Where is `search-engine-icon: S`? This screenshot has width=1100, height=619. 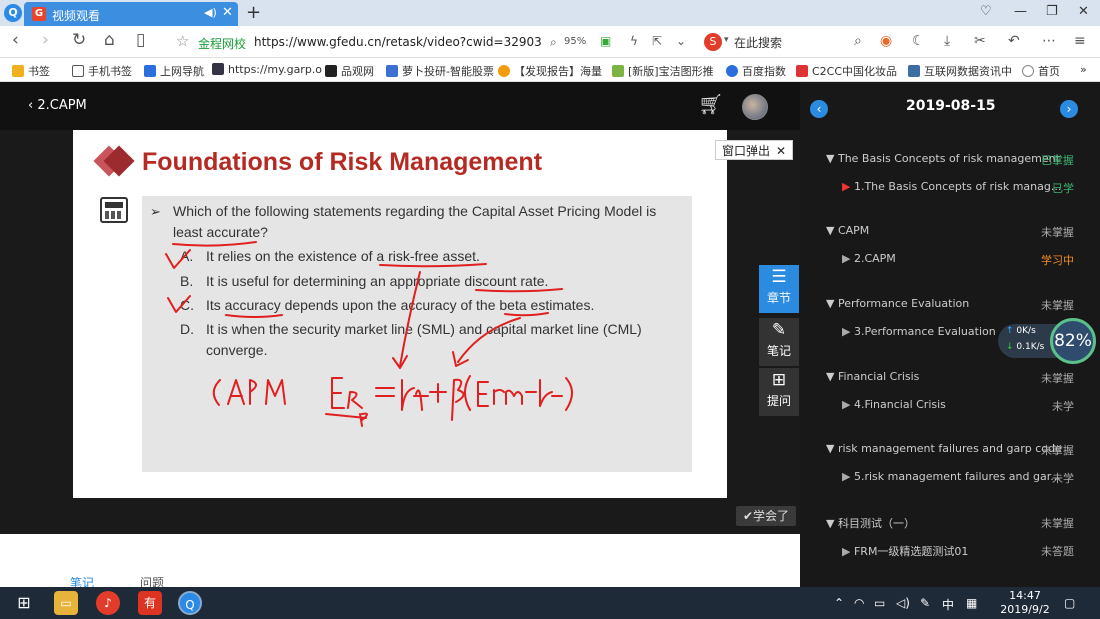
search-engine-icon: S is located at coordinates (713, 42).